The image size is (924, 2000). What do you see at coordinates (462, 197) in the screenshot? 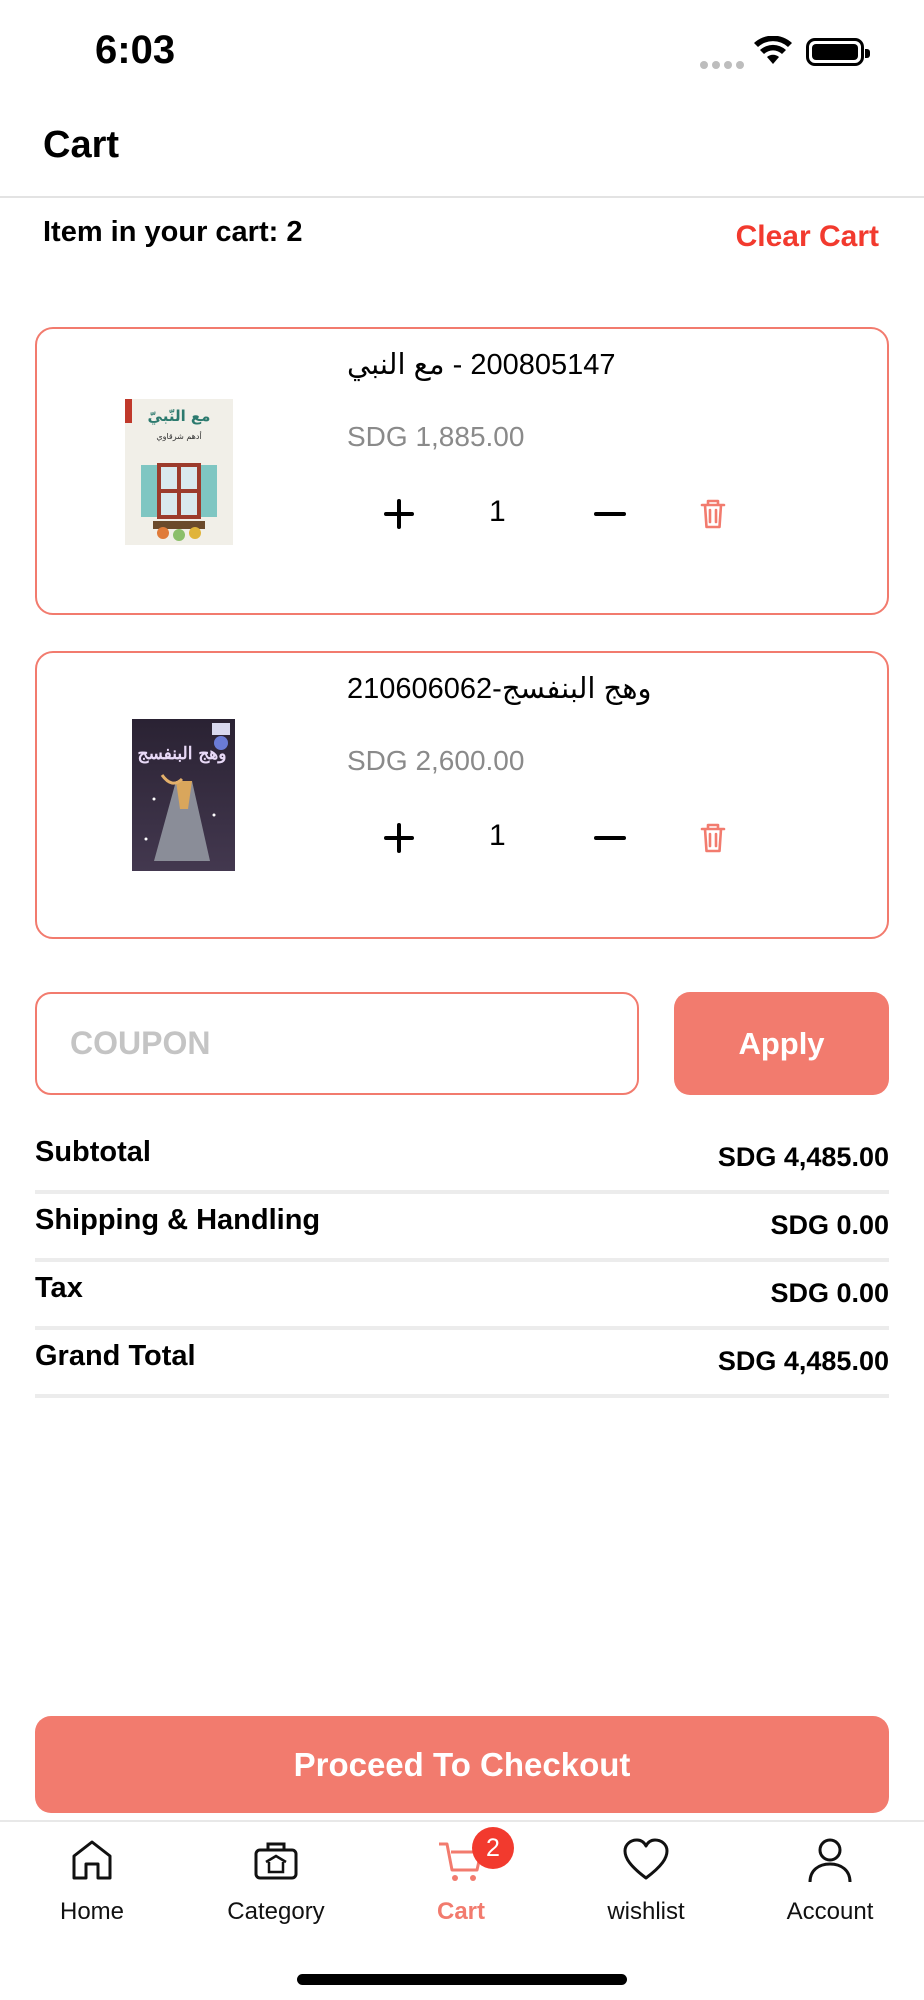
I see `header-divider` at bounding box center [462, 197].